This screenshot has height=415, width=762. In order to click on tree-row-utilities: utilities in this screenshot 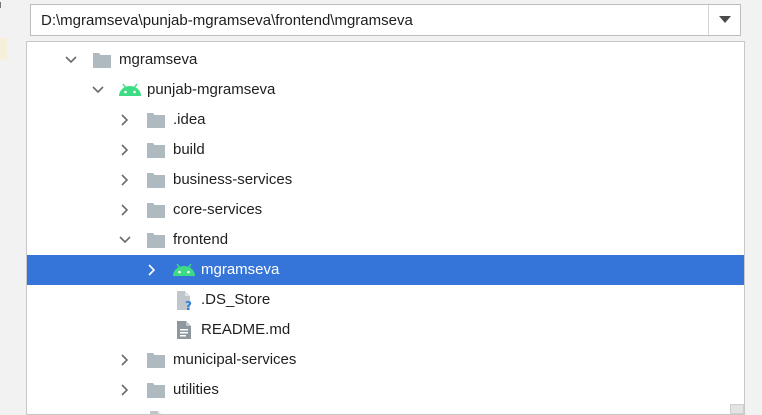, I will do `click(385, 390)`.